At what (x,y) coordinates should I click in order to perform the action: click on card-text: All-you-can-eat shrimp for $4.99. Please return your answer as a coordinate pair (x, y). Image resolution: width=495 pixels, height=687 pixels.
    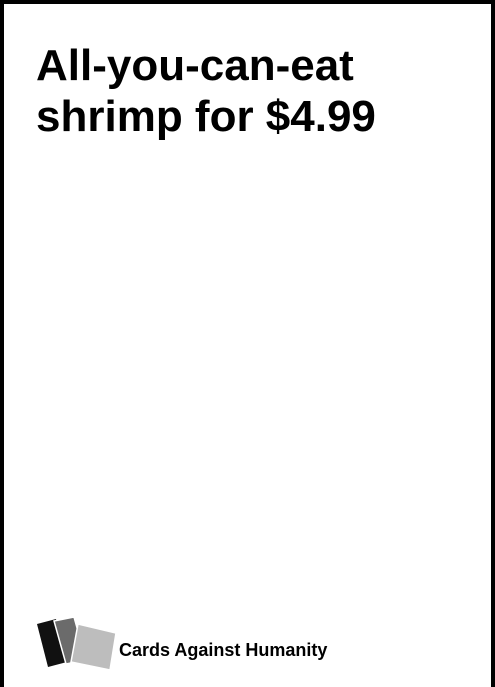
    Looking at the image, I should click on (206, 91).